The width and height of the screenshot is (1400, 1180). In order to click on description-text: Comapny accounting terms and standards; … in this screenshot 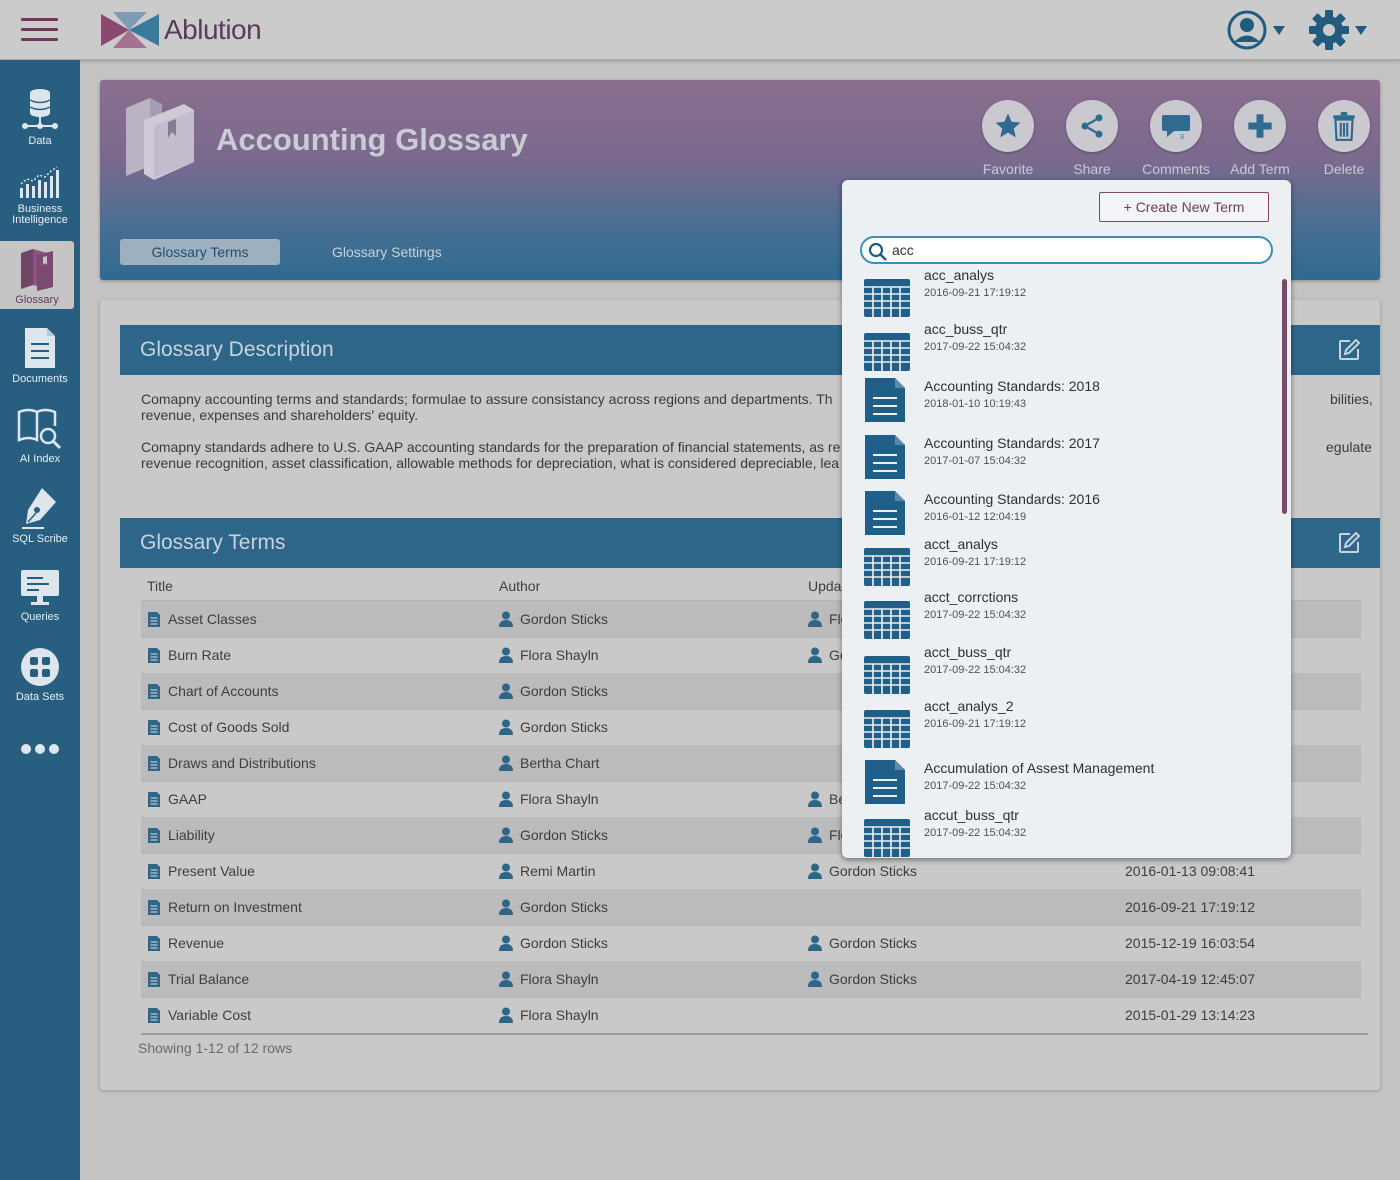, I will do `click(487, 399)`.